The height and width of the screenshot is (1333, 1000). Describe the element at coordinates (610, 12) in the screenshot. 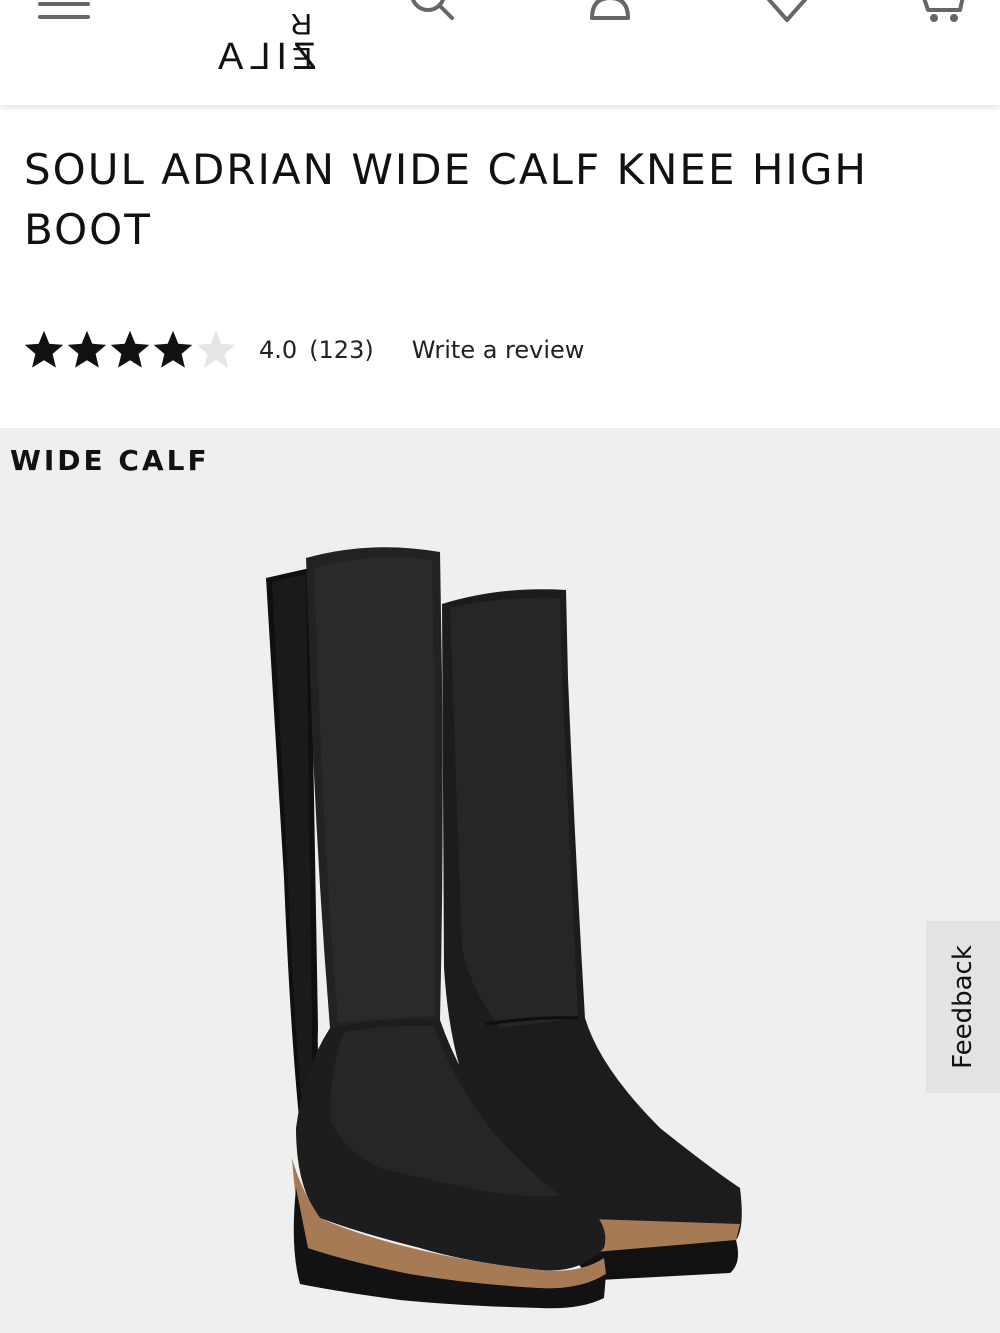

I see `account-icon` at that location.